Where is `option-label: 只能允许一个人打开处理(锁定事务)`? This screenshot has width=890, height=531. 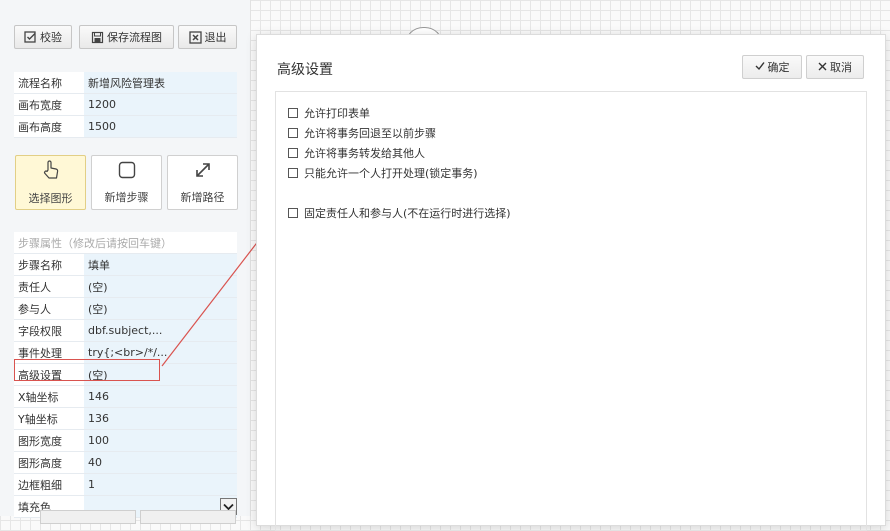
option-label: 只能允许一个人打开处理(锁定事务) is located at coordinates (391, 173).